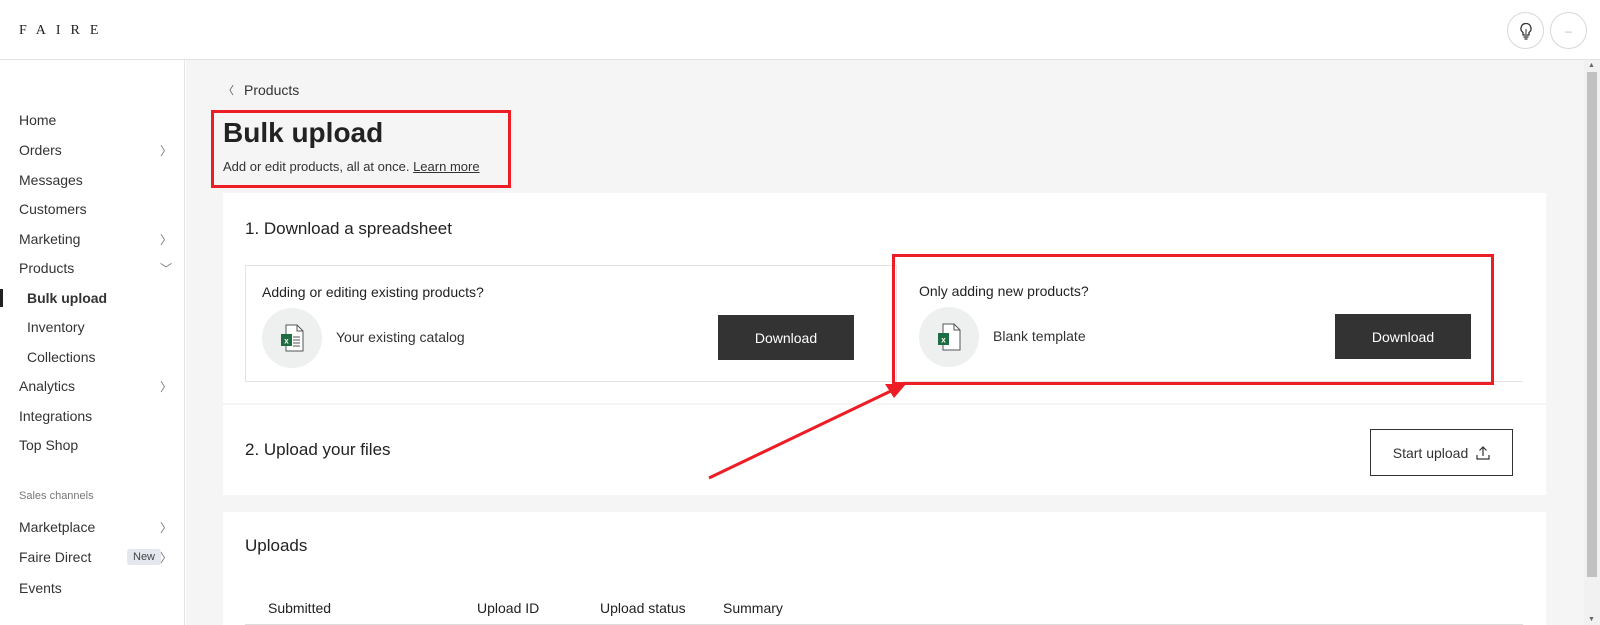  Describe the element at coordinates (97, 416) in the screenshot. I see `sidebar-item-integrations: Integrations` at that location.